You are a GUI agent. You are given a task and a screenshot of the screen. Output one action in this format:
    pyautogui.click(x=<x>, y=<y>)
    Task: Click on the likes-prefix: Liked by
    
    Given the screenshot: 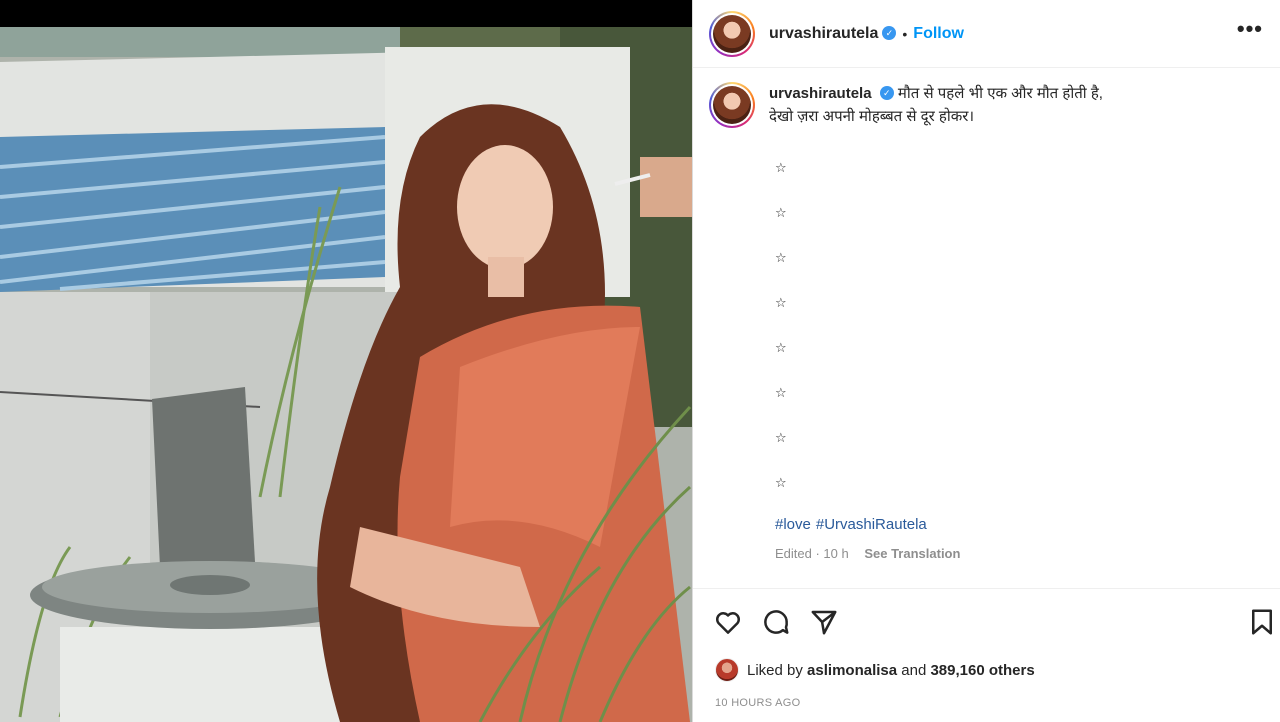 What is the action you would take?
    pyautogui.click(x=775, y=670)
    